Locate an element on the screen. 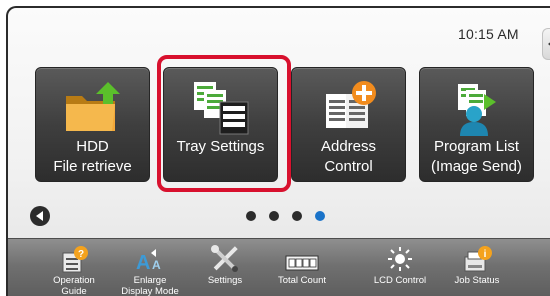 This screenshot has width=550, height=296. tile-tray-settings: Tray Settings is located at coordinates (220, 124).